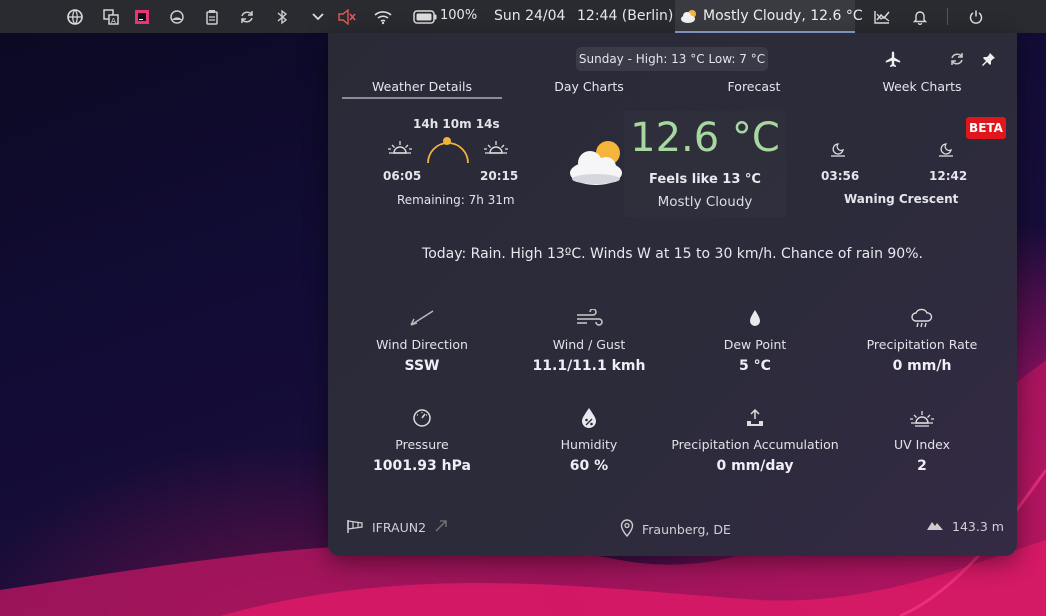 Image resolution: width=1046 pixels, height=616 pixels. What do you see at coordinates (989, 59) in the screenshot?
I see `pin-icon` at bounding box center [989, 59].